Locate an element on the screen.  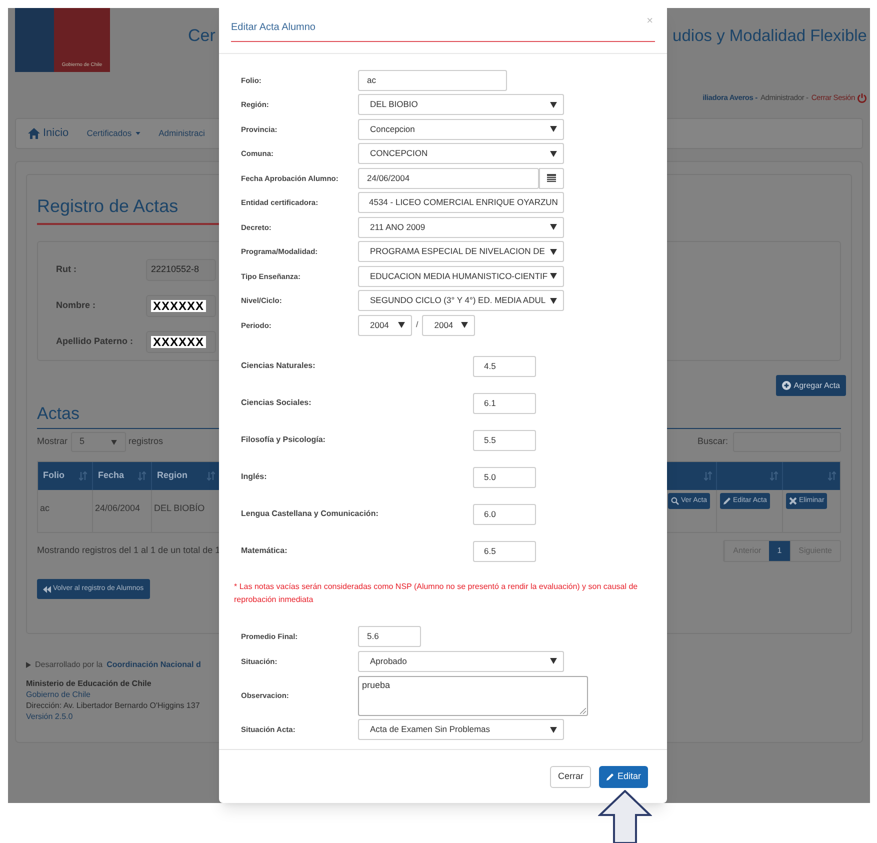
grade-label: Ciencias Naturales: is located at coordinates (278, 366).